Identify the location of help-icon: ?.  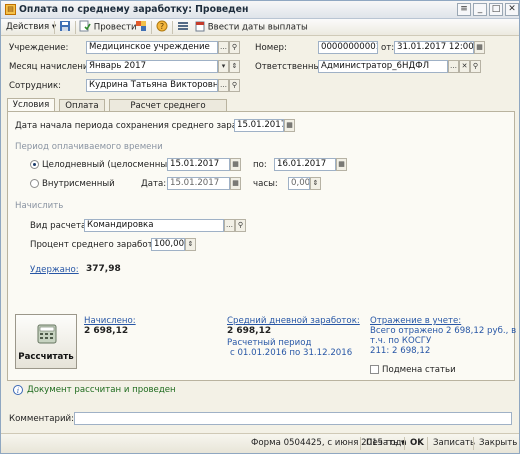
(162, 27).